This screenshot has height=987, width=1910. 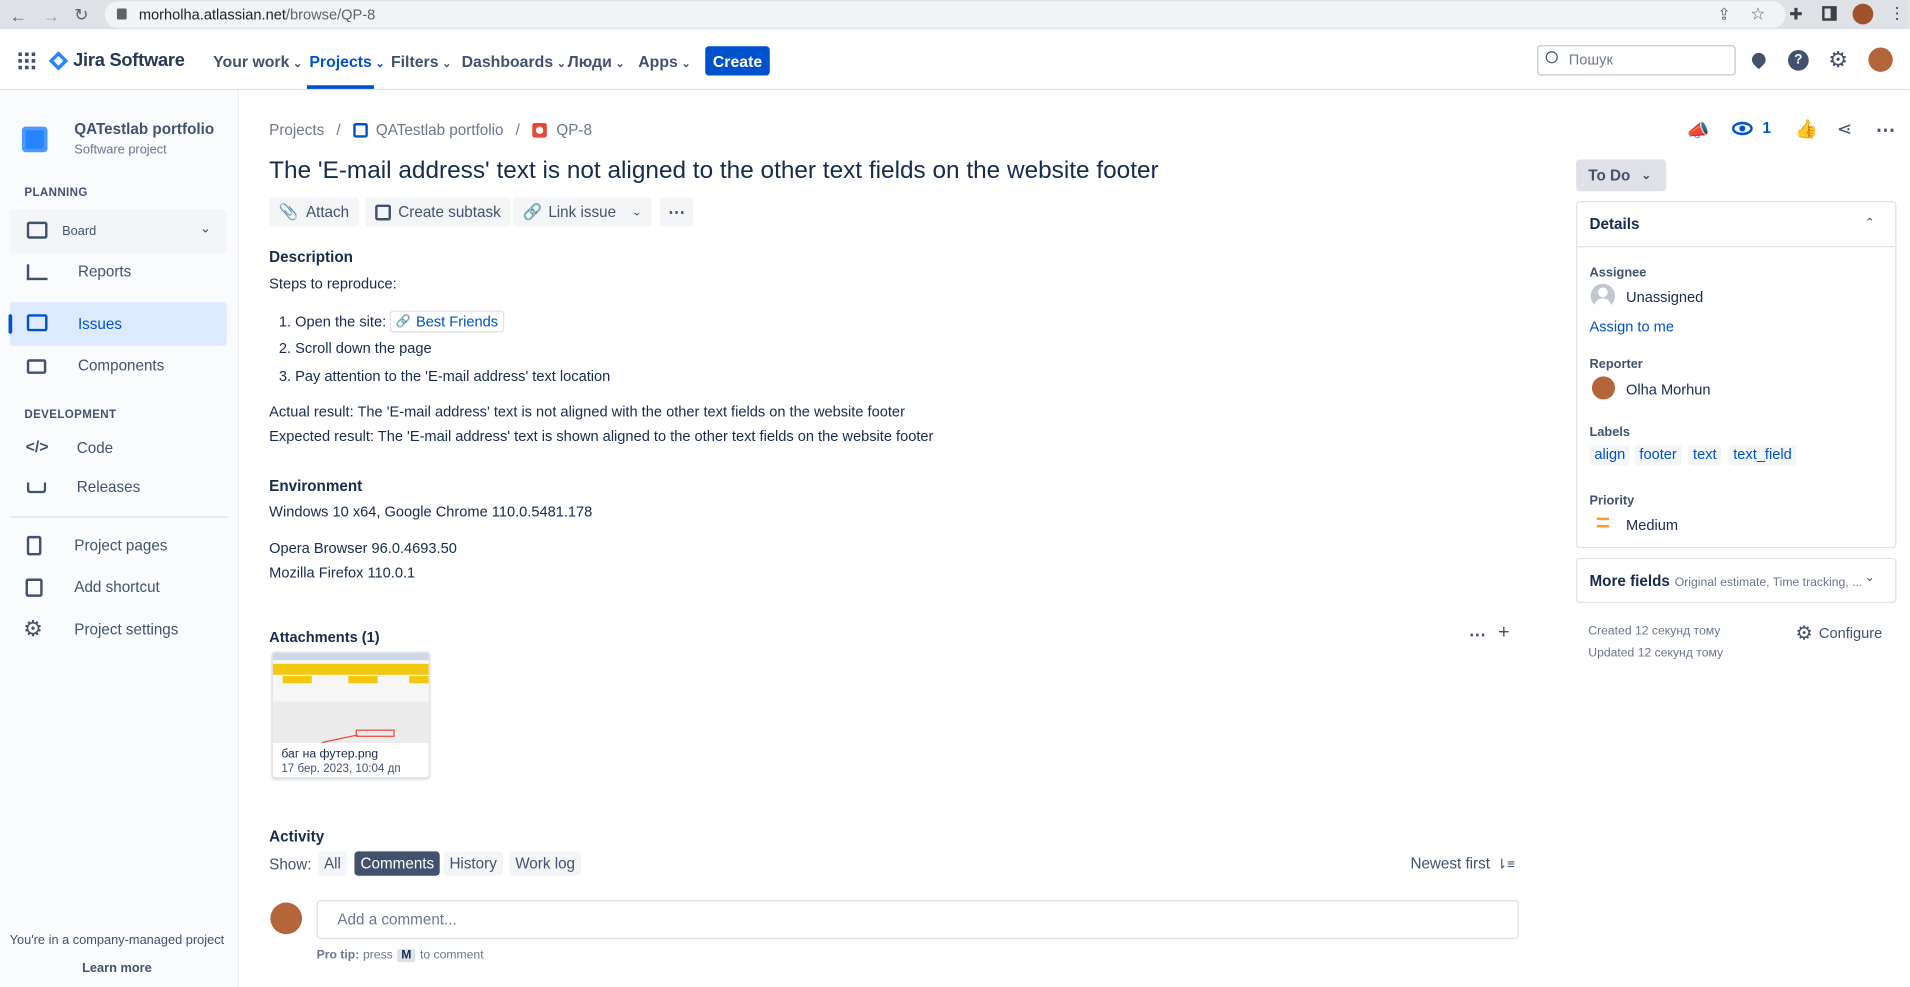 What do you see at coordinates (355, 348) in the screenshot?
I see `step-2: 2. Scroll down the page` at bounding box center [355, 348].